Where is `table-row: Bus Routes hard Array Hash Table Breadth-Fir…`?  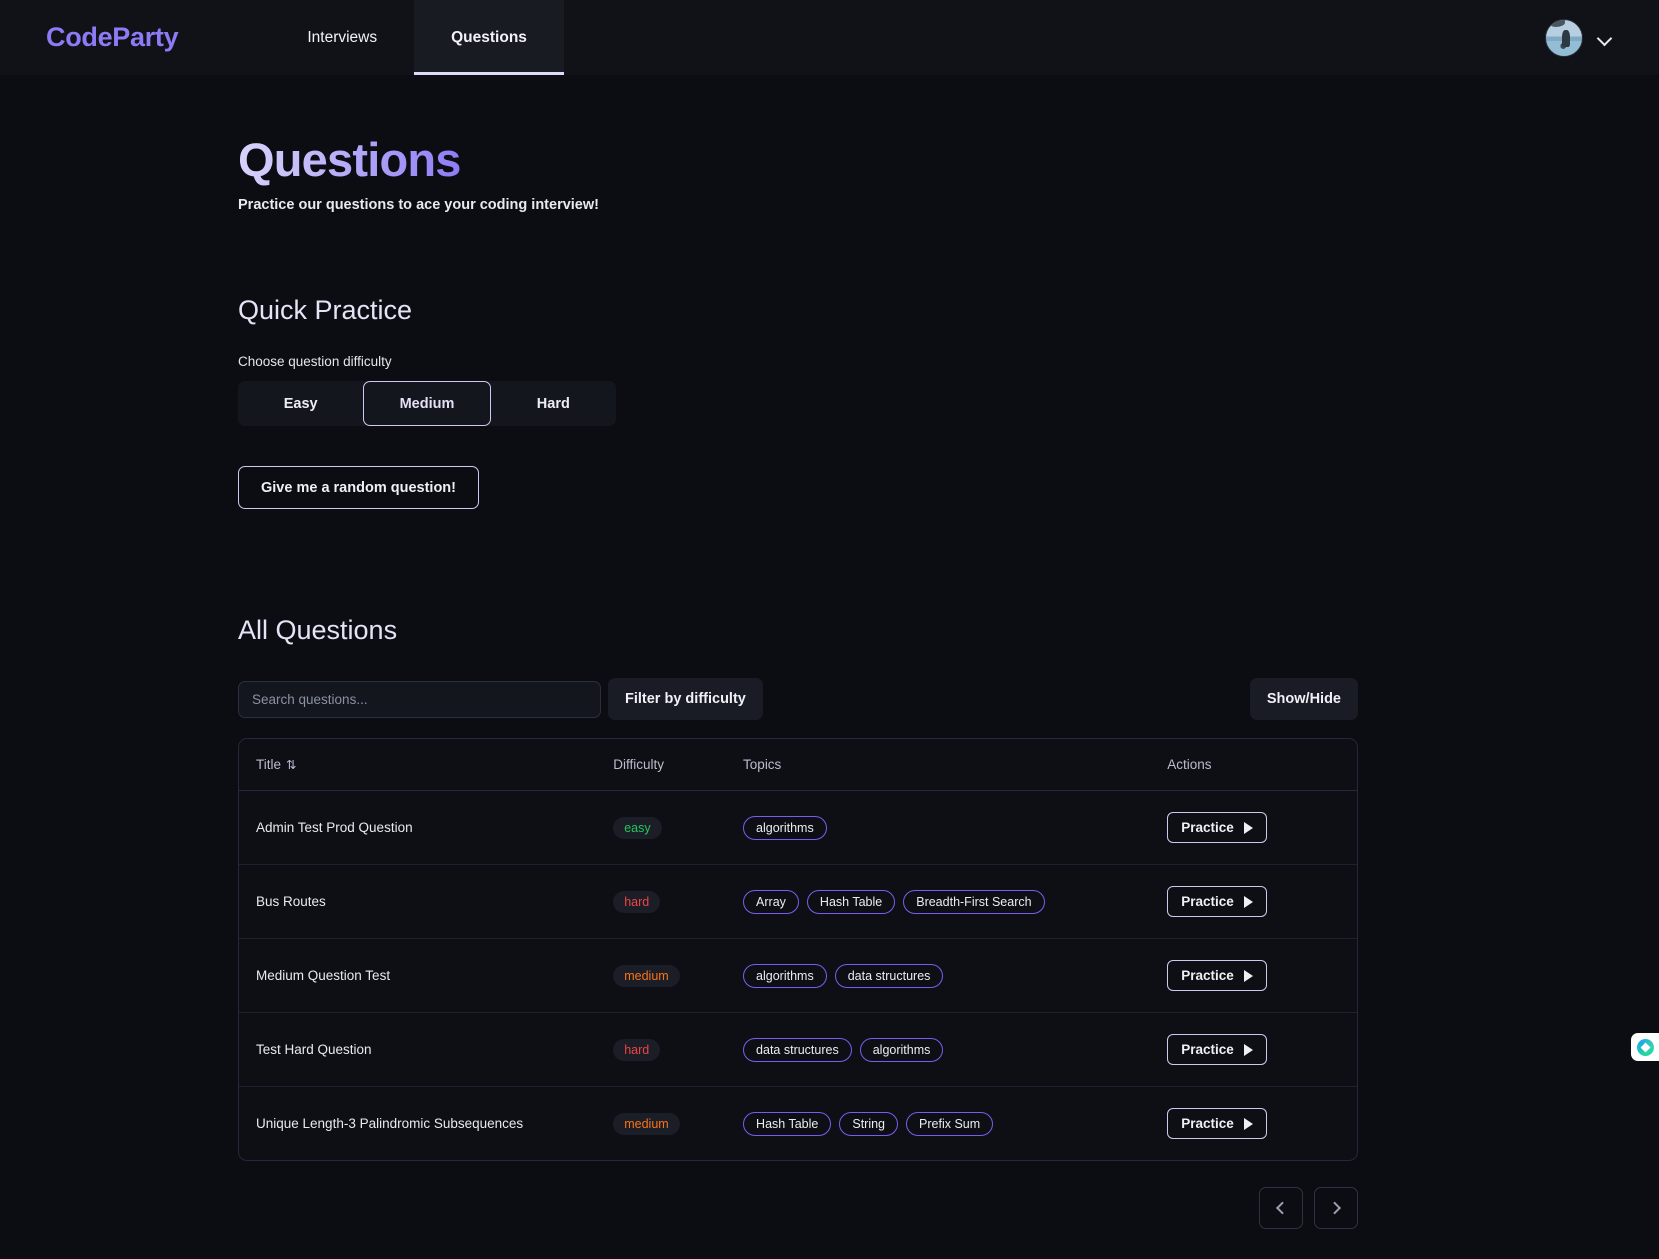
table-row: Bus Routes hard Array Hash Table Breadth-Fir… is located at coordinates (798, 901).